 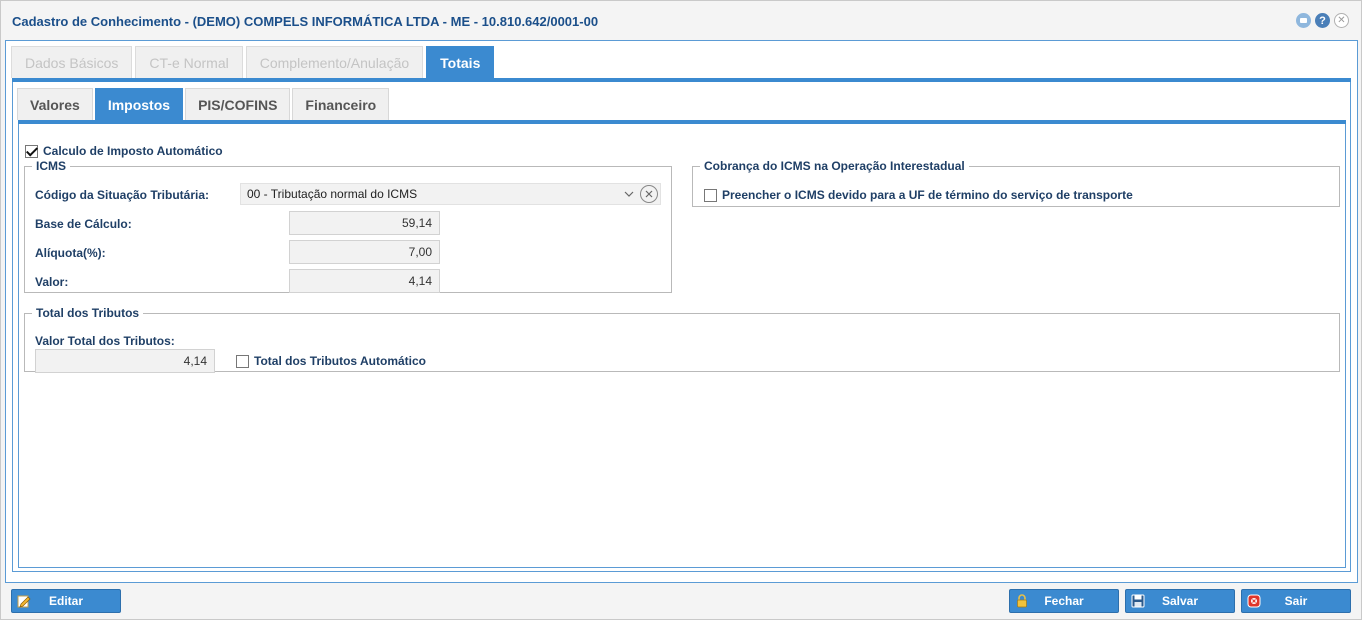 What do you see at coordinates (629, 194) in the screenshot?
I see `chevron-down-icon` at bounding box center [629, 194].